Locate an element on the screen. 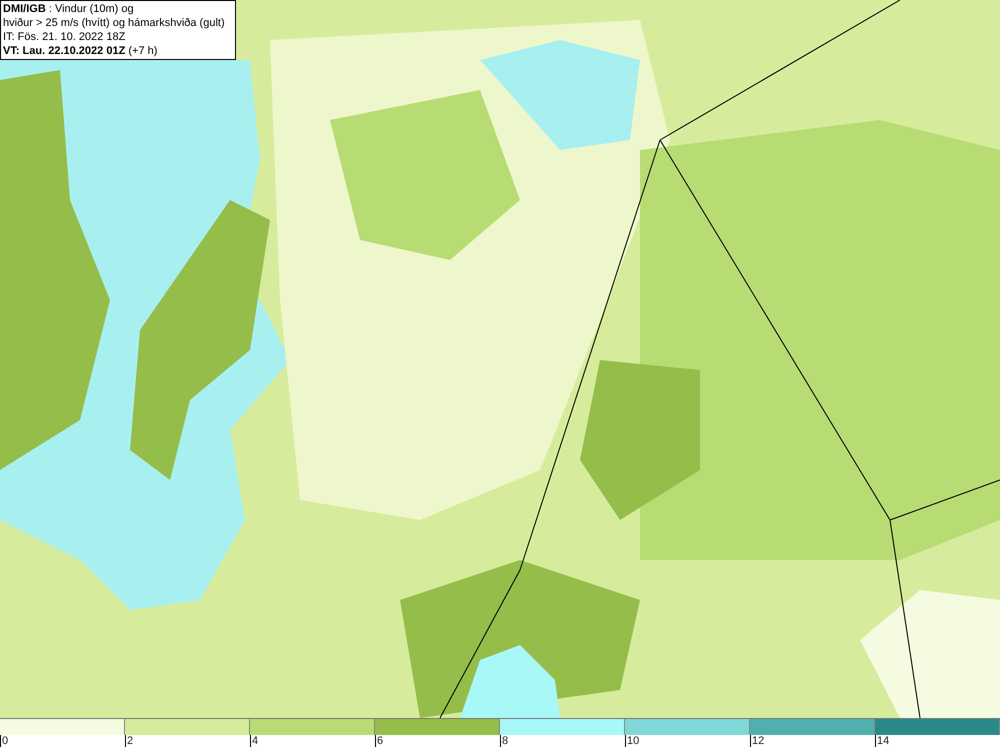  legend-label: 0 is located at coordinates (5, 741).